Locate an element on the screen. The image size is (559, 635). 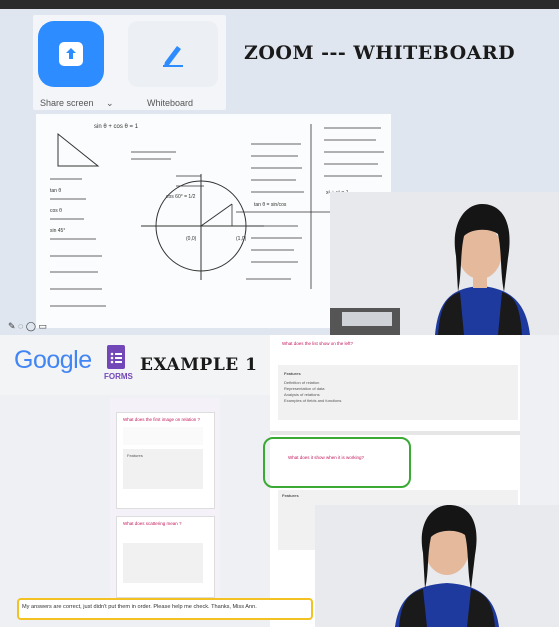
whiteboard-toolbar: ✎ ◌ ◯ ▭ is located at coordinates (27, 326).